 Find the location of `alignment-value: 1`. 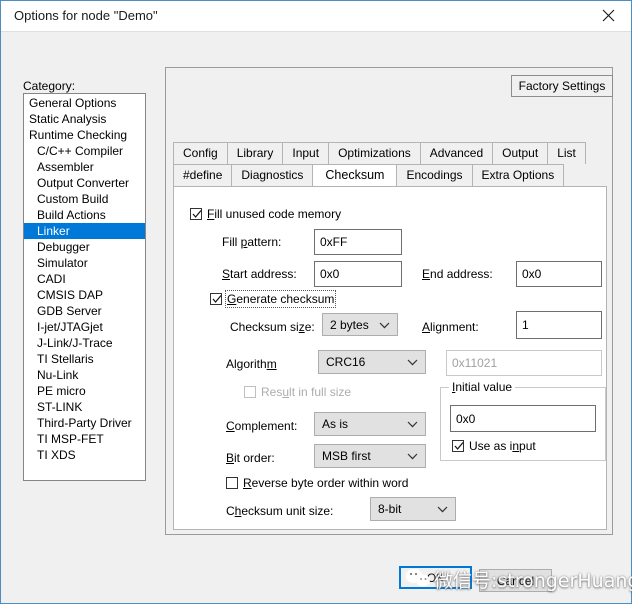

alignment-value: 1 is located at coordinates (525, 325).